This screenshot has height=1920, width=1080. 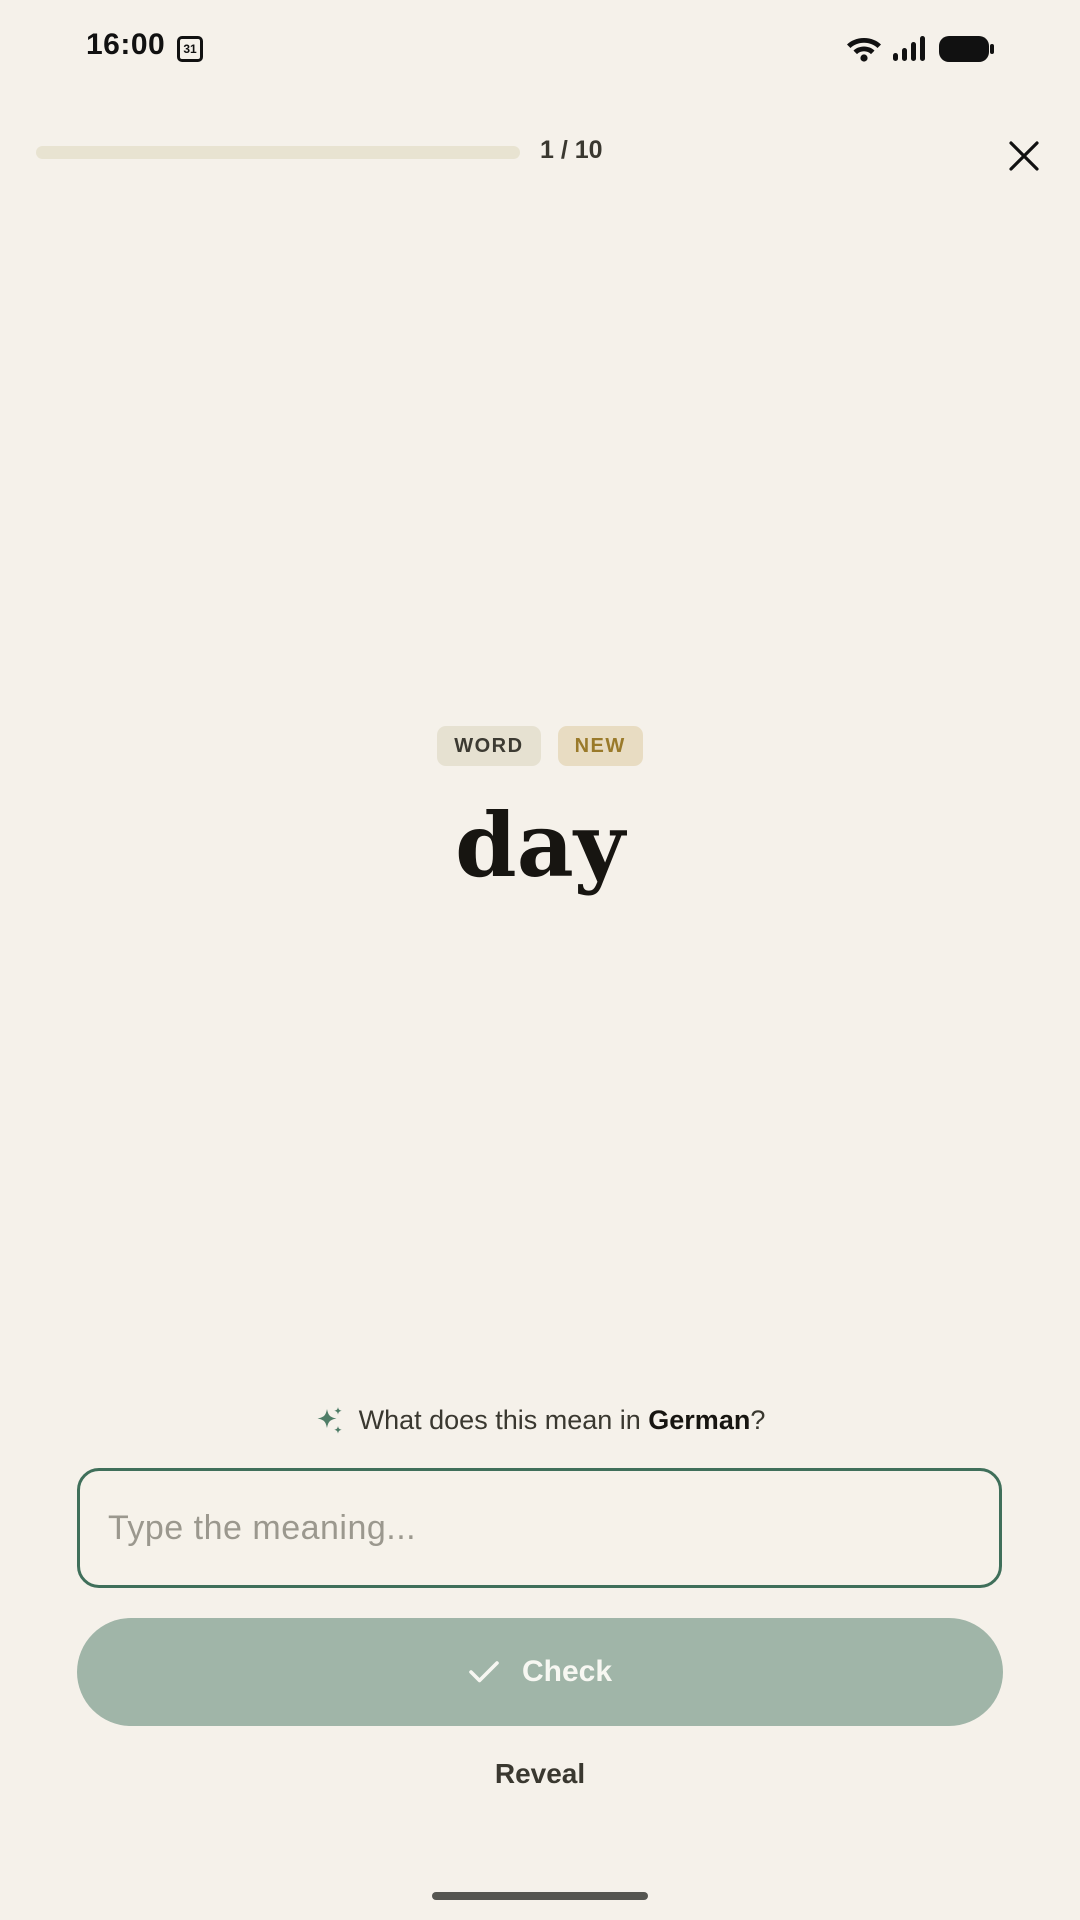 I want to click on calendar-icon: 31, so click(x=190, y=49).